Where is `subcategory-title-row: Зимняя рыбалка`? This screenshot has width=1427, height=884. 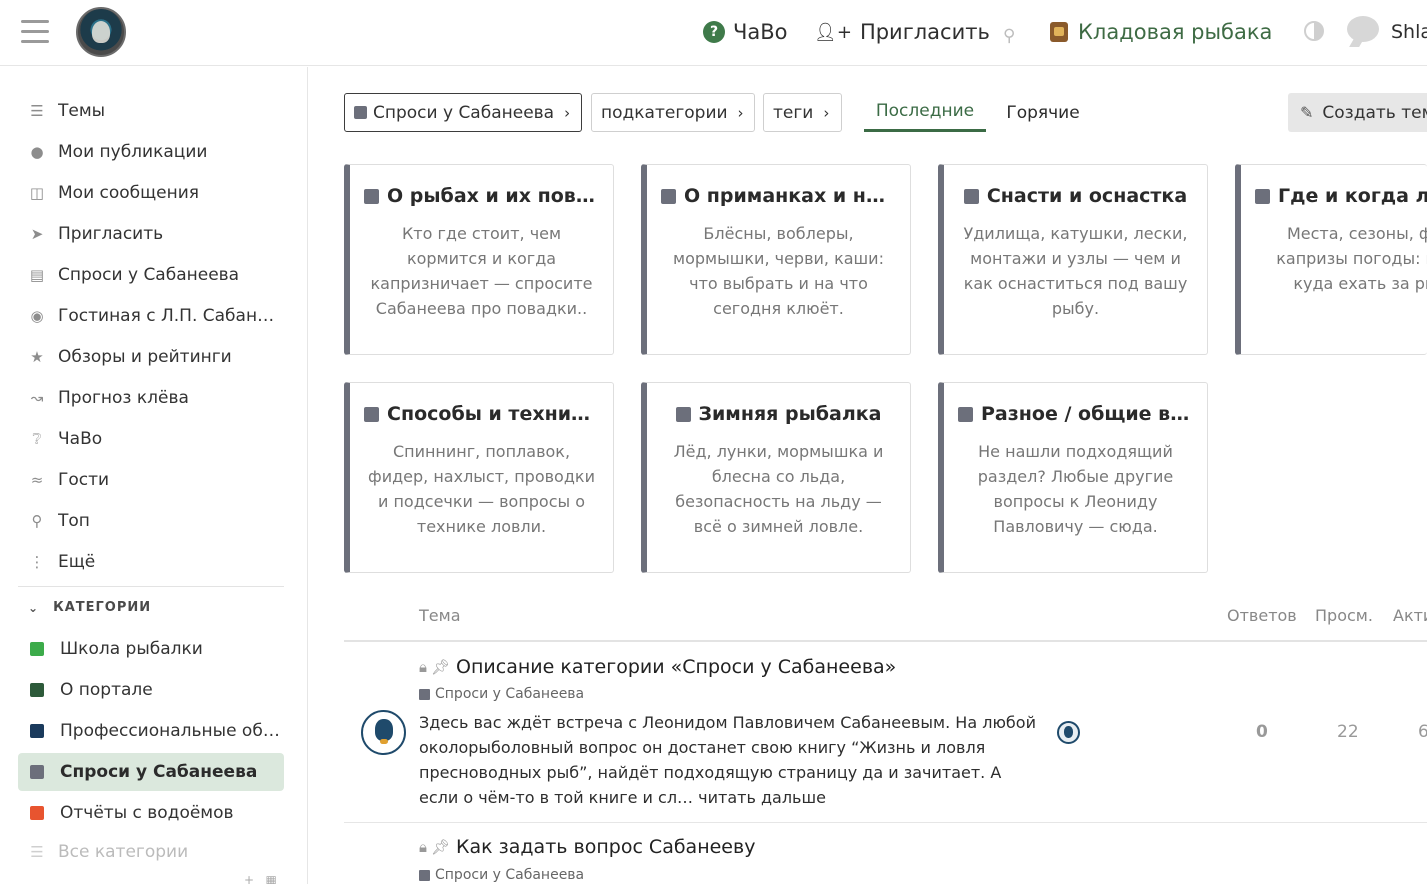
subcategory-title-row: Зимняя рыбалка is located at coordinates (778, 414).